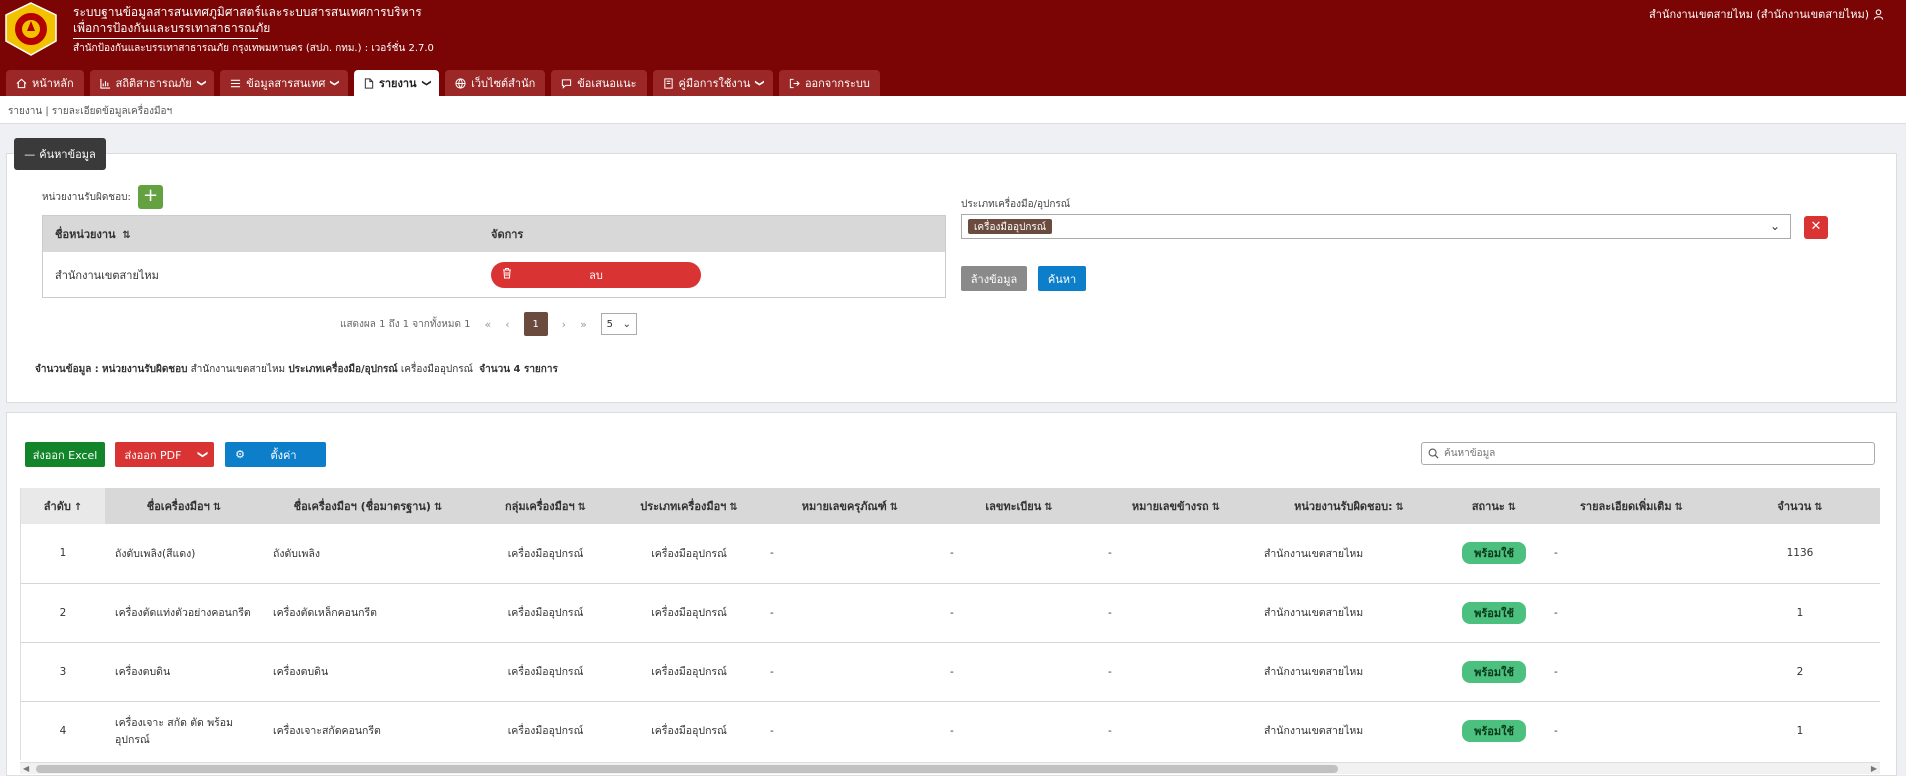  I want to click on user-menu: สำนักงานเขตสายไหม (สำนักงานเขตสายไหม), so click(1766, 14).